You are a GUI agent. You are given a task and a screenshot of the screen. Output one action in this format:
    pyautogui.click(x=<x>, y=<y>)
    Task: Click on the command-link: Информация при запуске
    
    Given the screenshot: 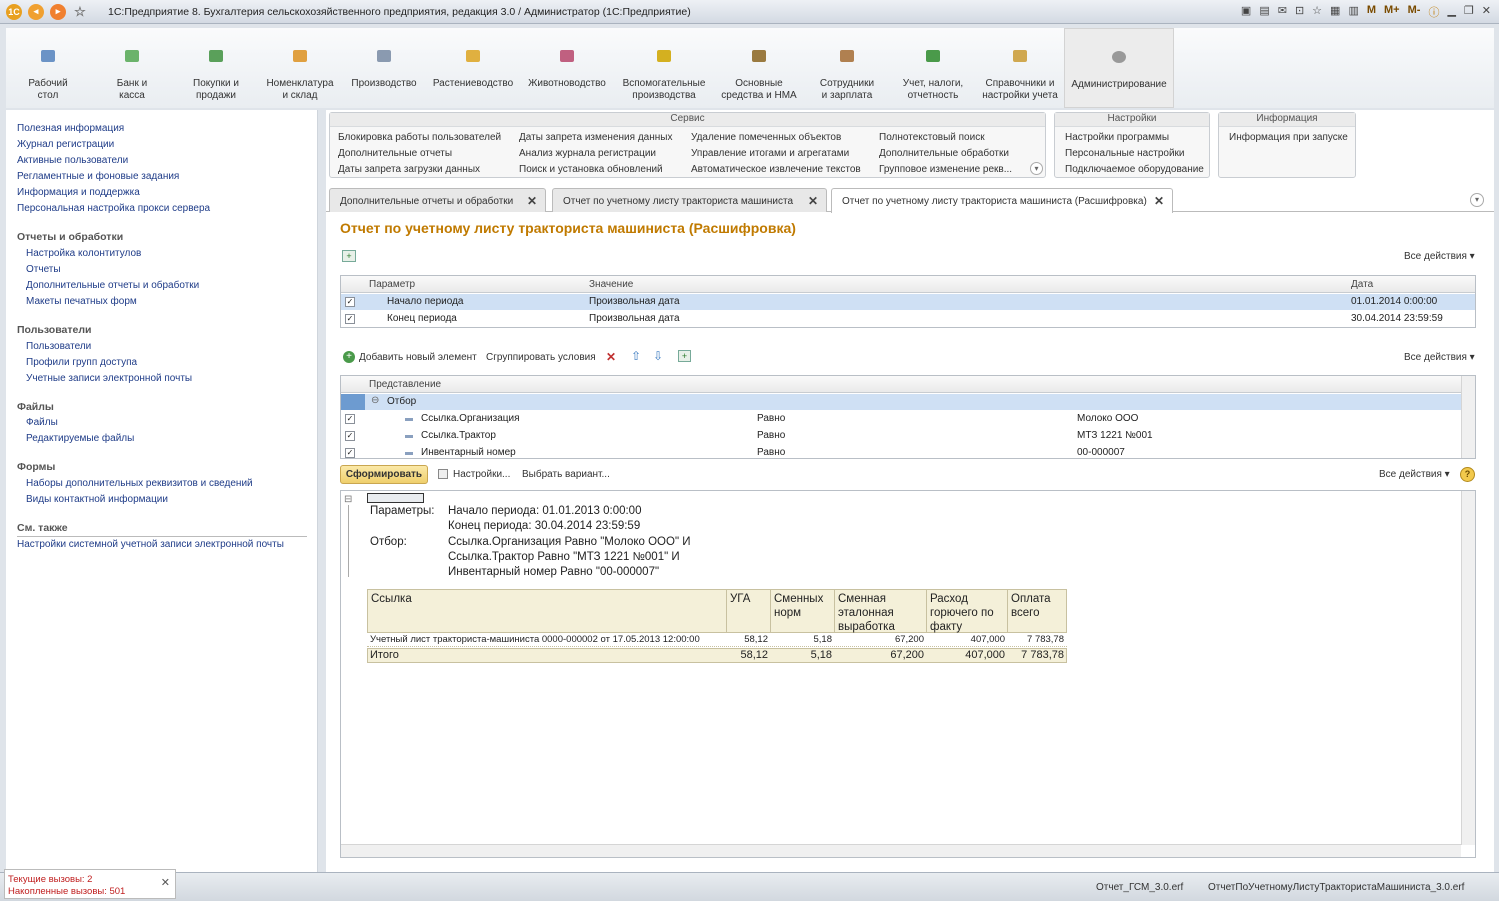 What is the action you would take?
    pyautogui.click(x=1288, y=137)
    